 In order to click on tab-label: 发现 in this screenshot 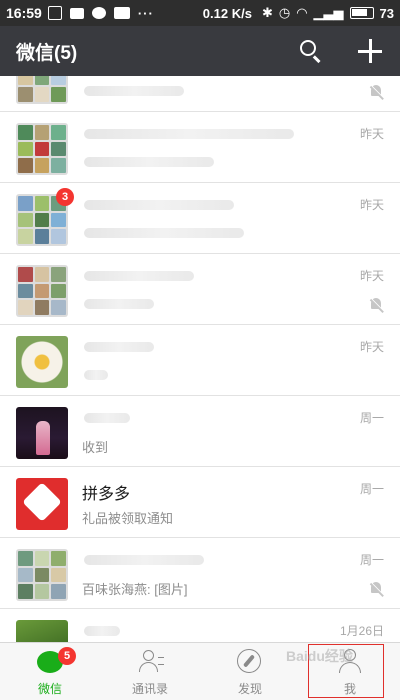, I will do `click(249, 689)`.